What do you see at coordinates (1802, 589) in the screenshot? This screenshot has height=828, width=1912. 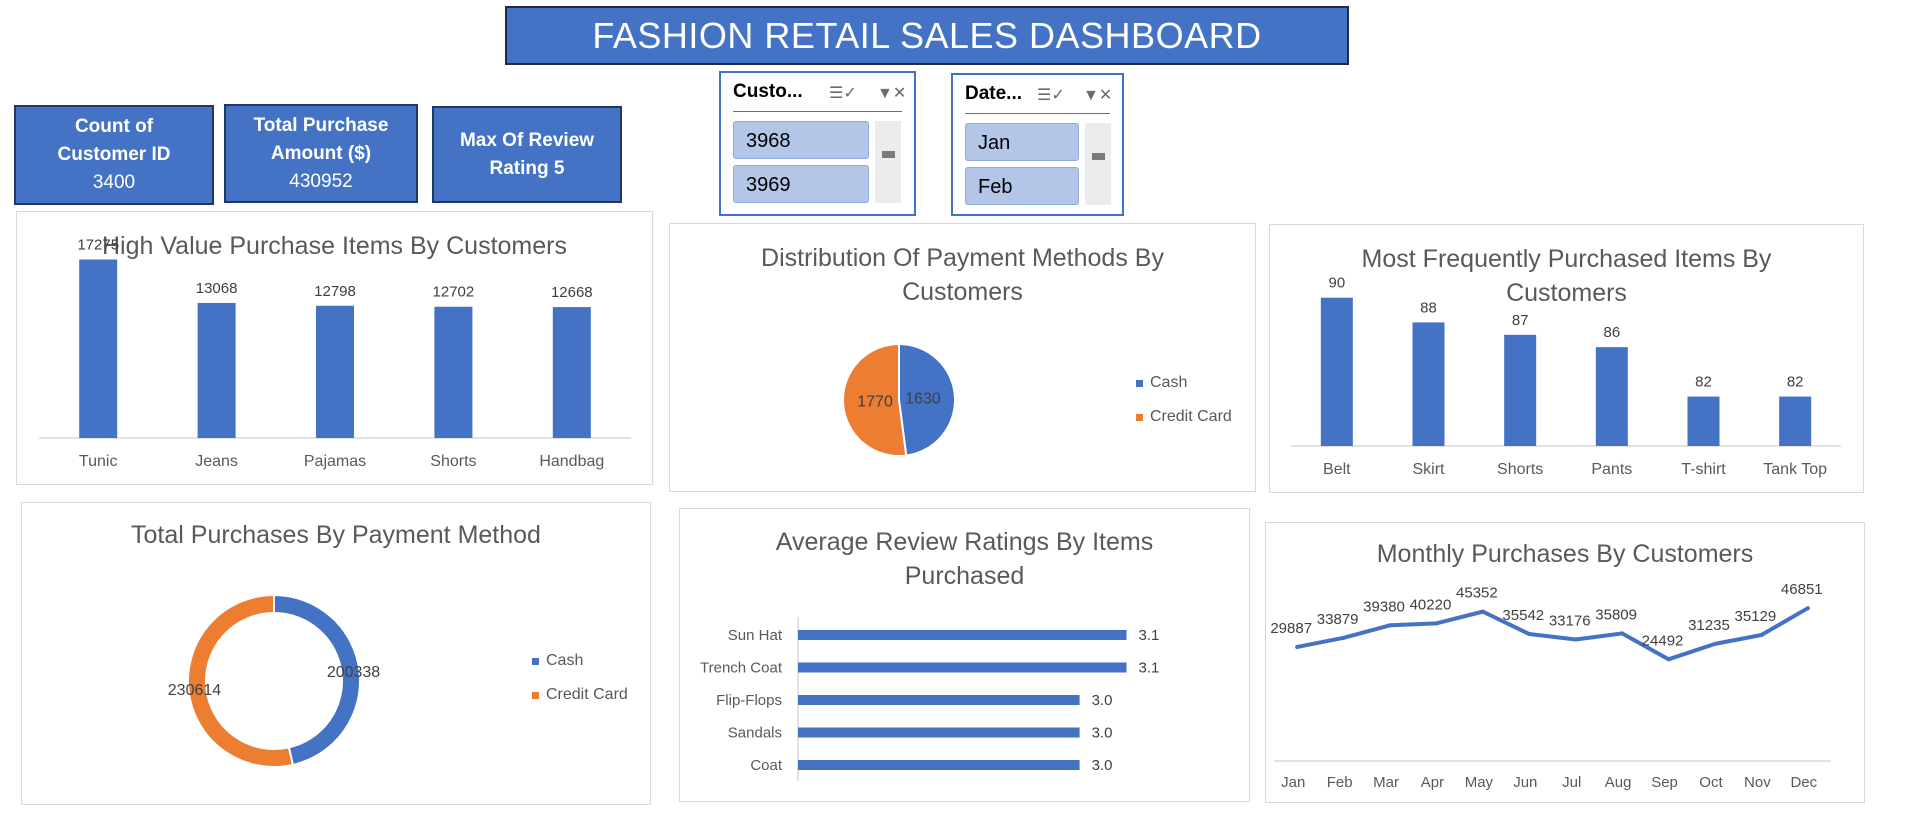 I see `data-label: 46851` at bounding box center [1802, 589].